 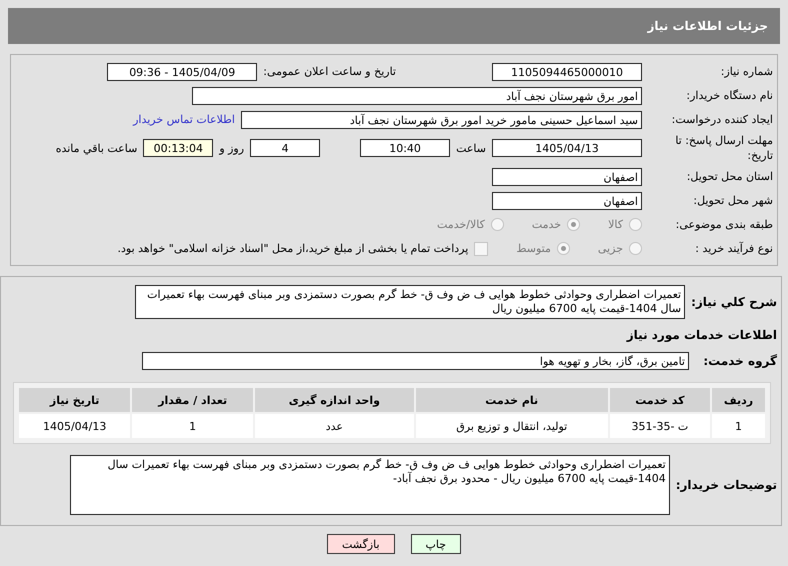 What do you see at coordinates (707, 26) in the screenshot?
I see `page-title: جزئیات اطلاعات نیاز` at bounding box center [707, 26].